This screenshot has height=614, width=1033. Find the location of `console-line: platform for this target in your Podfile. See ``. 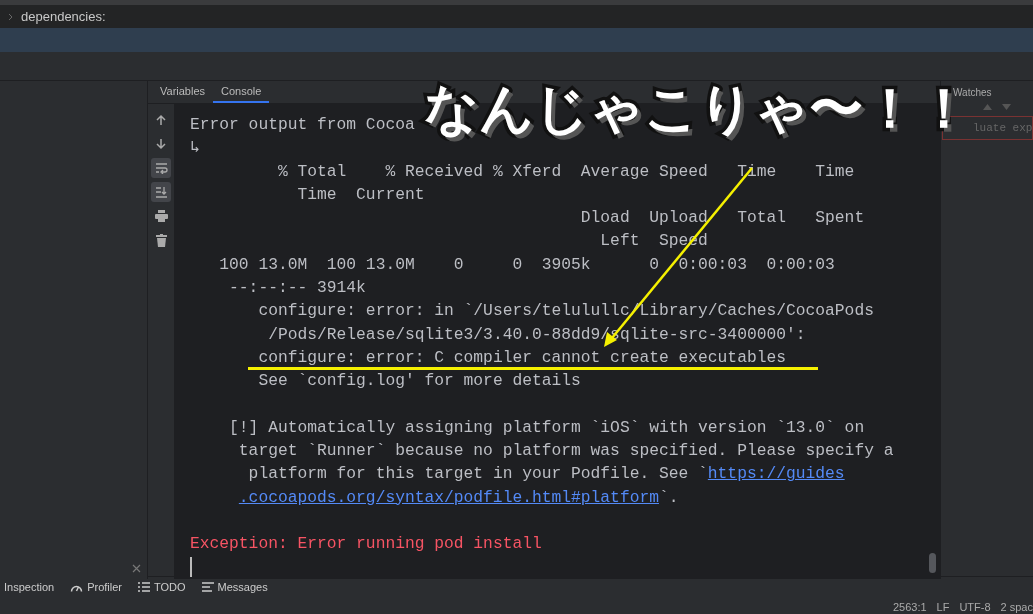

console-line: platform for this target in your Podfile. See ` is located at coordinates (477, 474).